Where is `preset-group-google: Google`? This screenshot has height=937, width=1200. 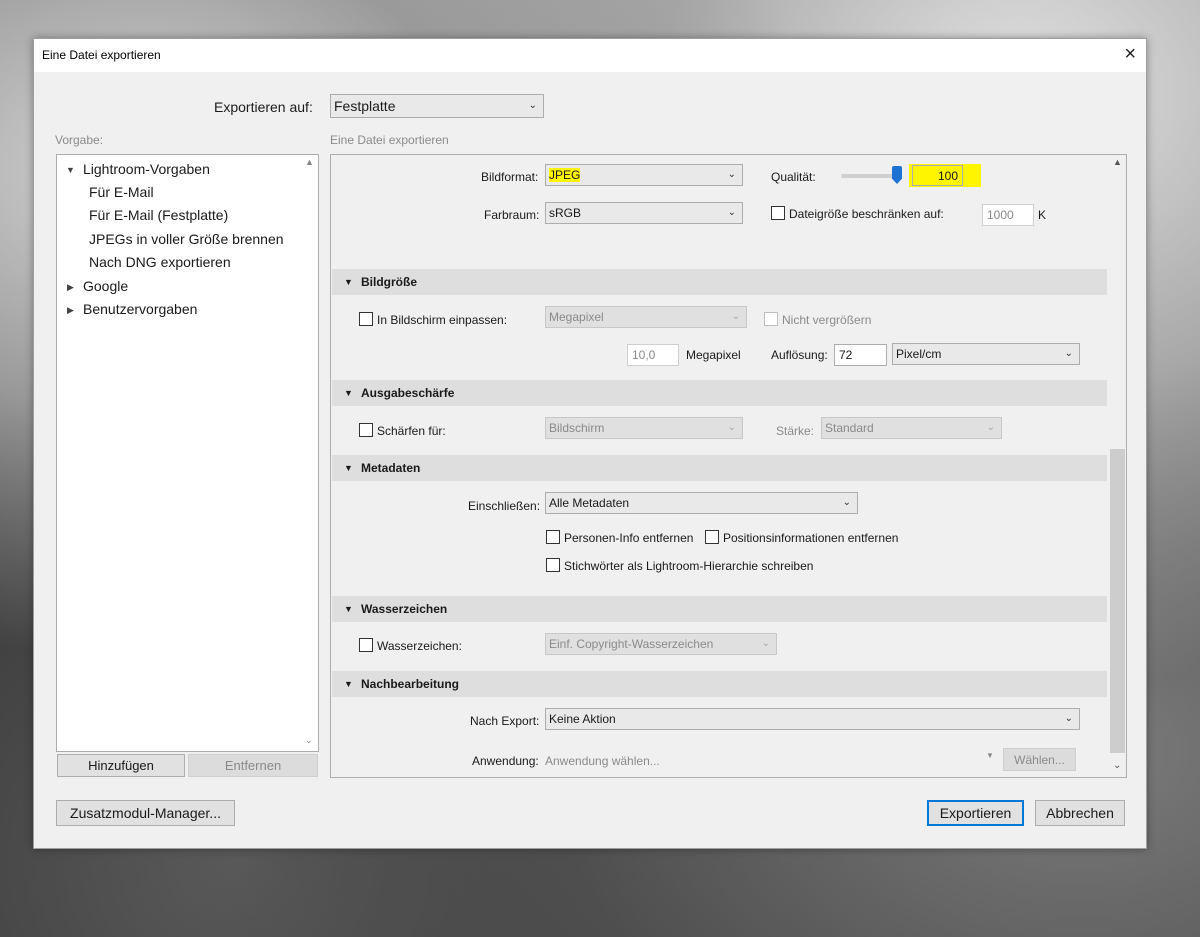
preset-group-google: Google is located at coordinates (105, 286).